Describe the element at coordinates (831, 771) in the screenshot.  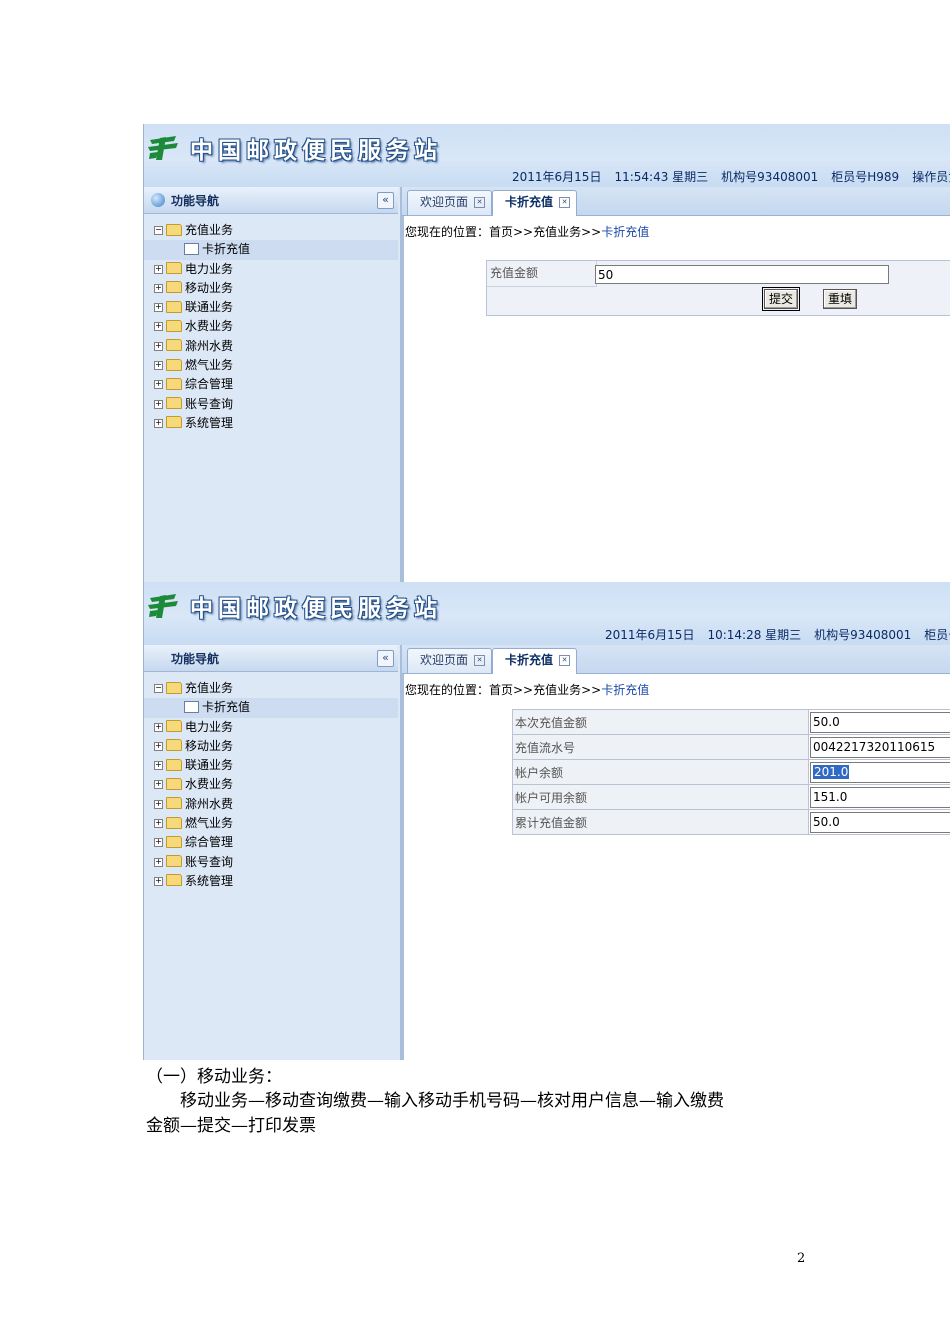
I see `selected-text: 201.0` at that location.